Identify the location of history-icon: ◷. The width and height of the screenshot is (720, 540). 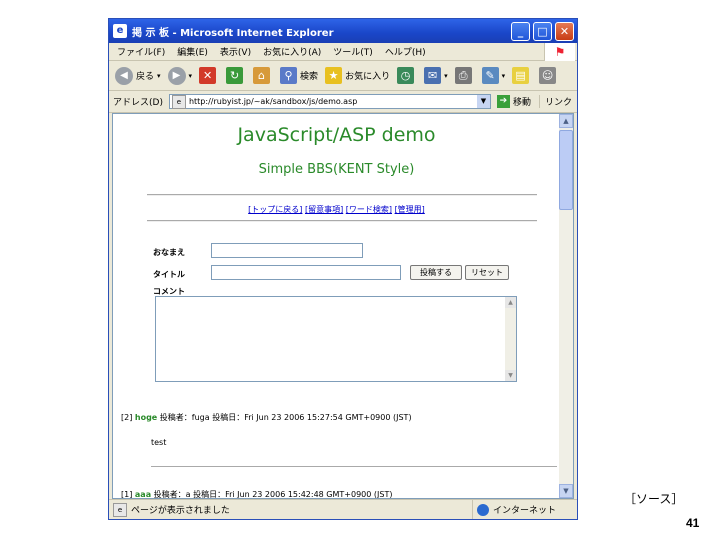
(406, 75).